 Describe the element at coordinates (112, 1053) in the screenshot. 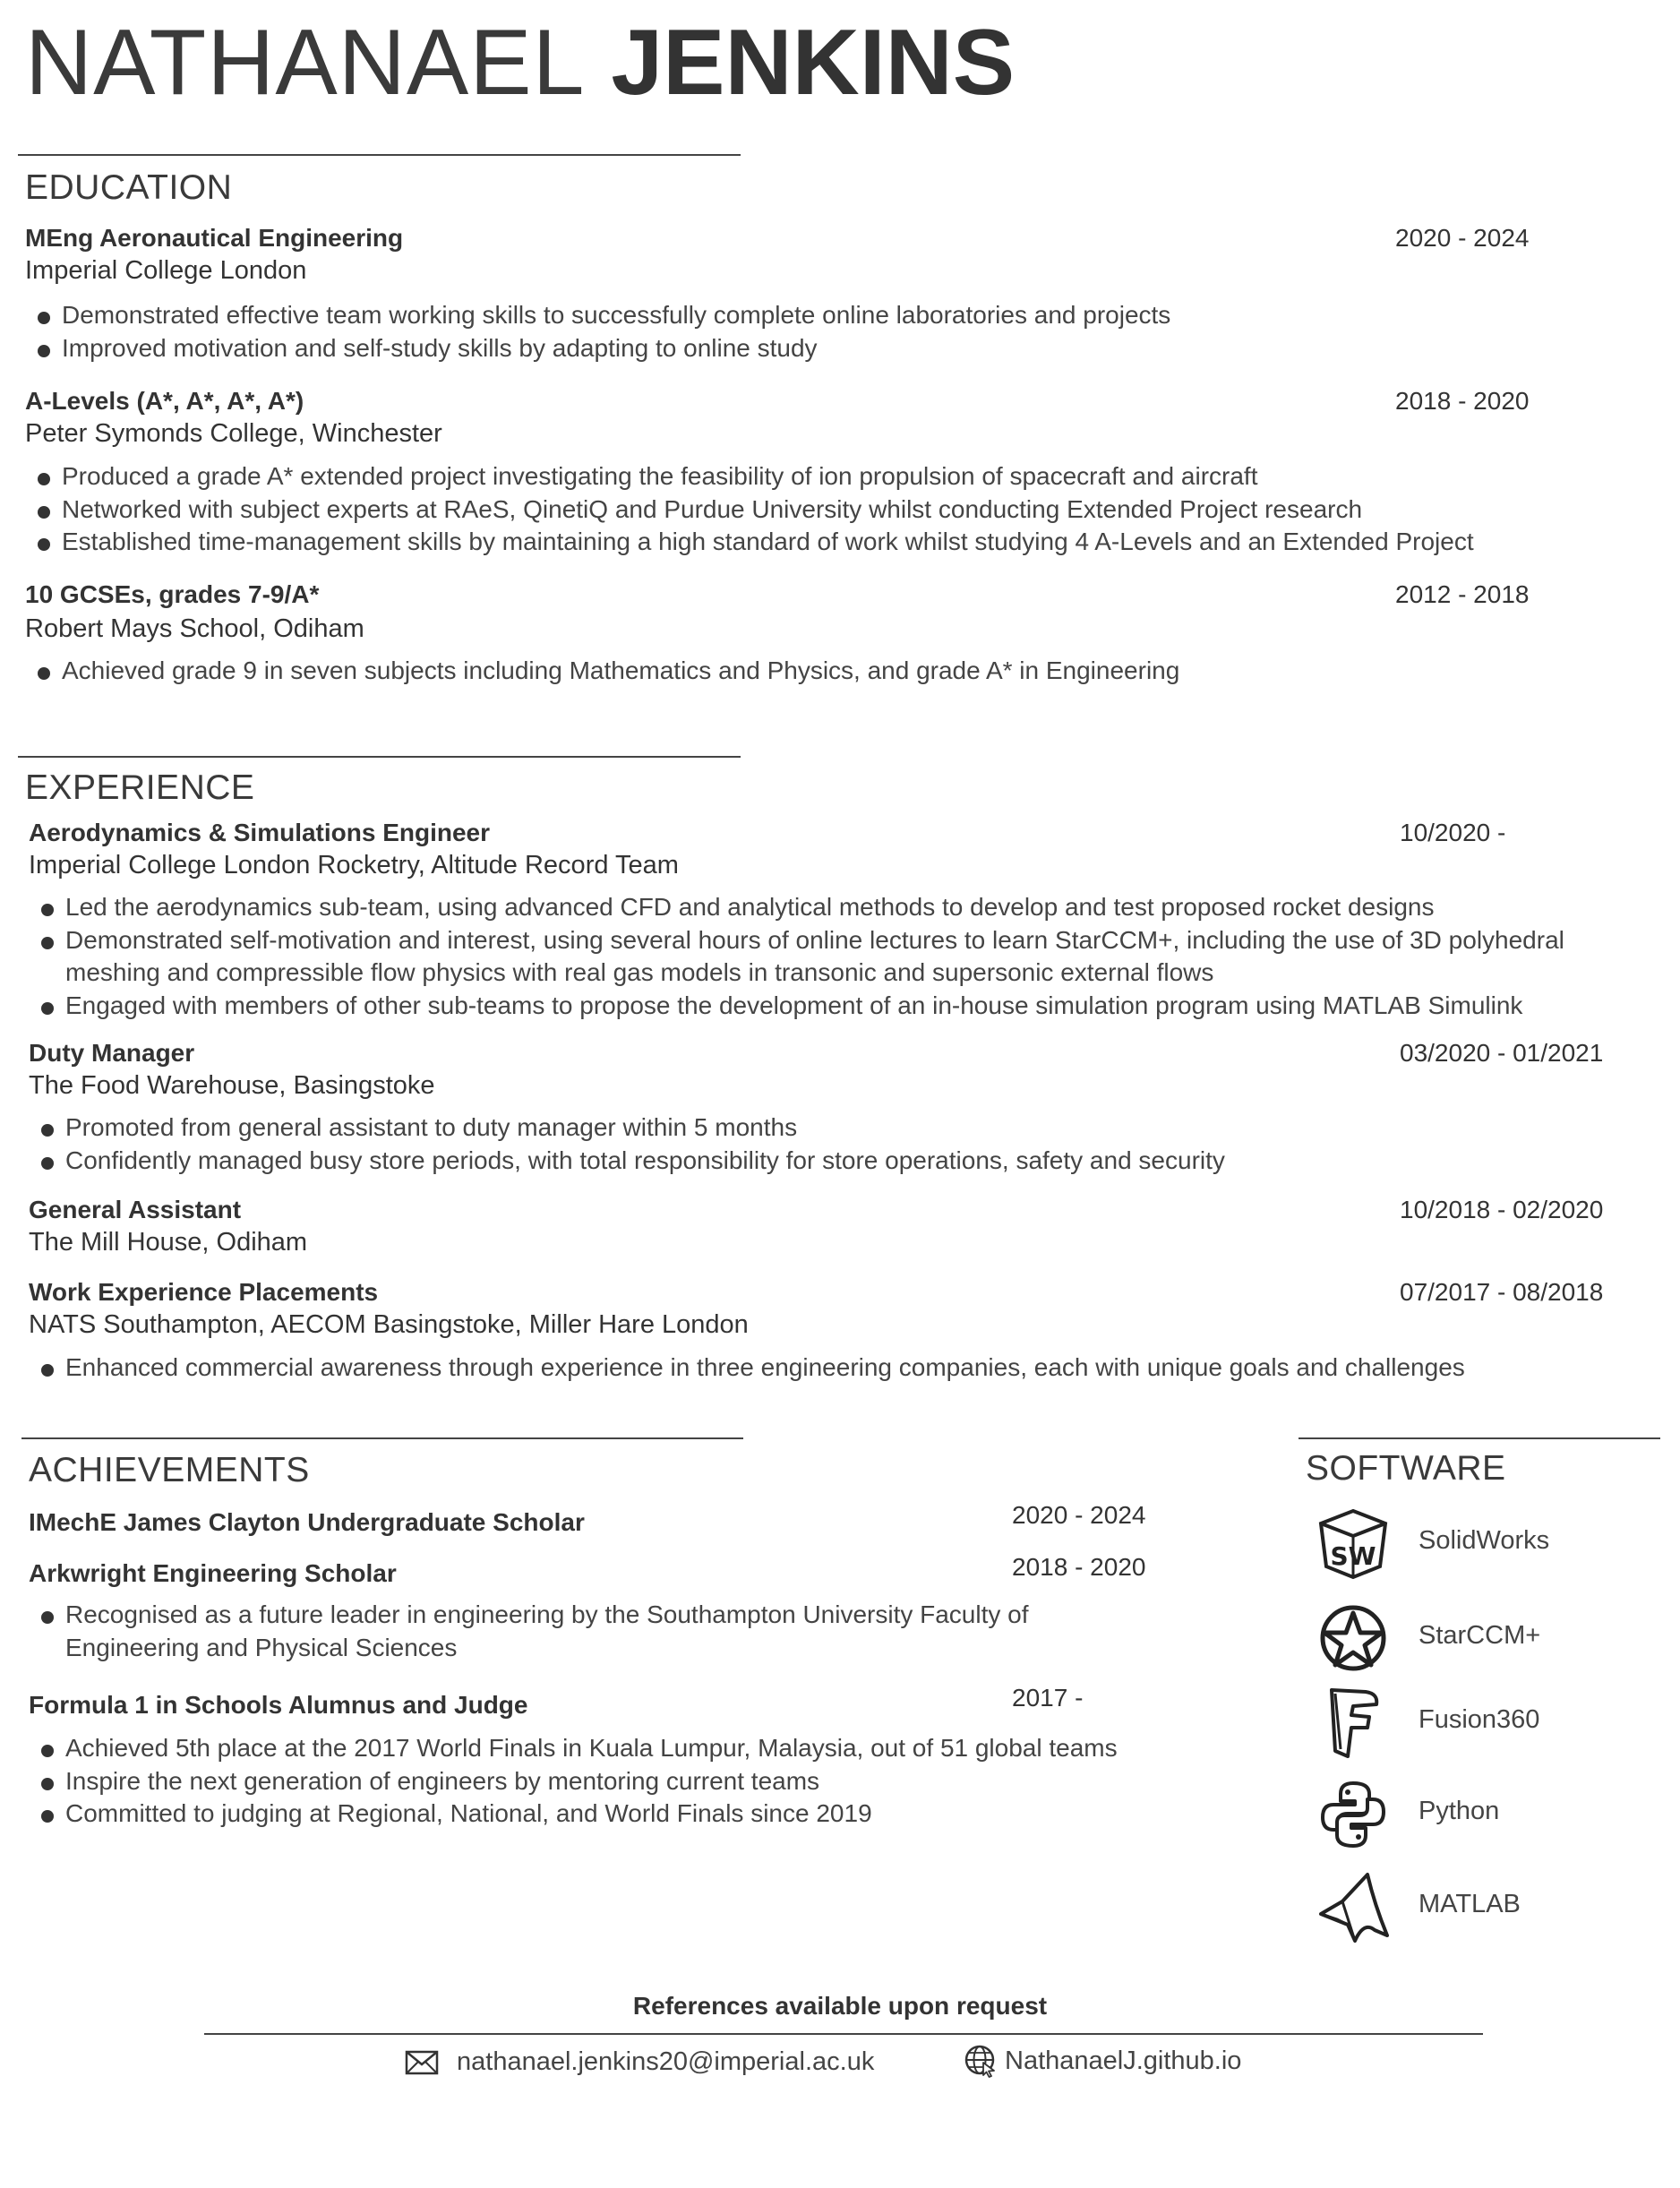

I see `entry-title: Duty Manager` at that location.